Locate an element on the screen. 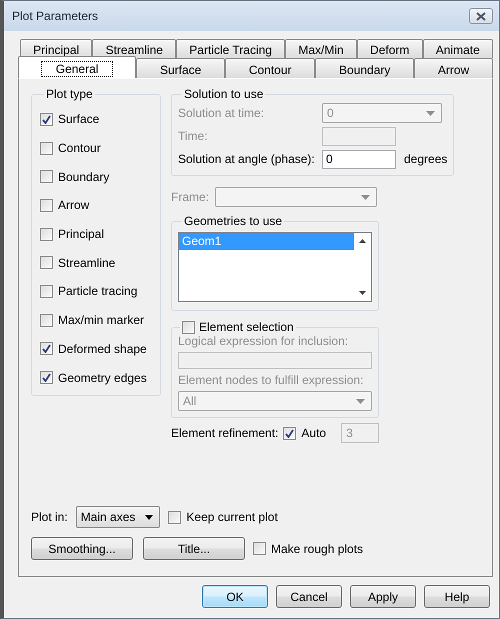 Image resolution: width=500 pixels, height=619 pixels. checkbox-label: Particle tracing is located at coordinates (98, 291).